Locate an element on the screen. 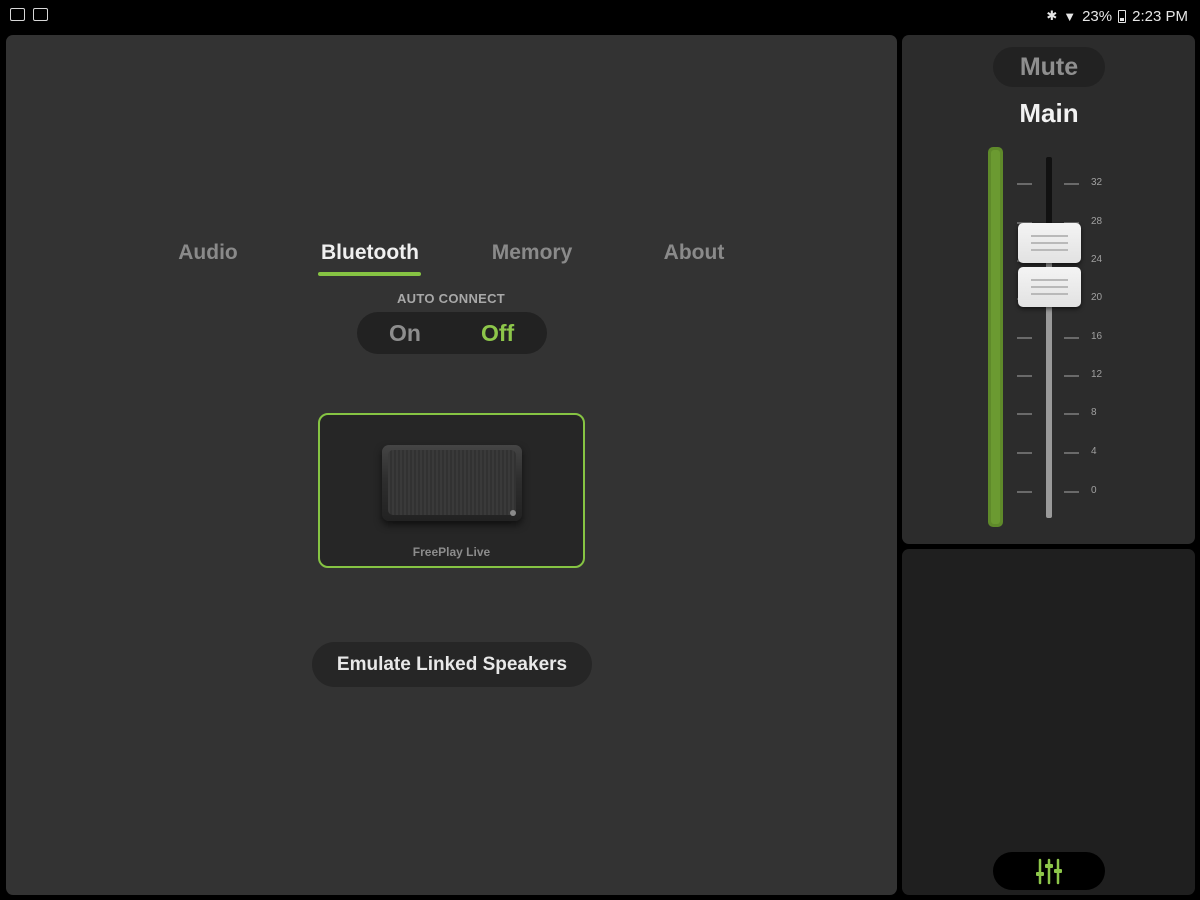 The image size is (1200, 900). sliders-icon is located at coordinates (1049, 871).